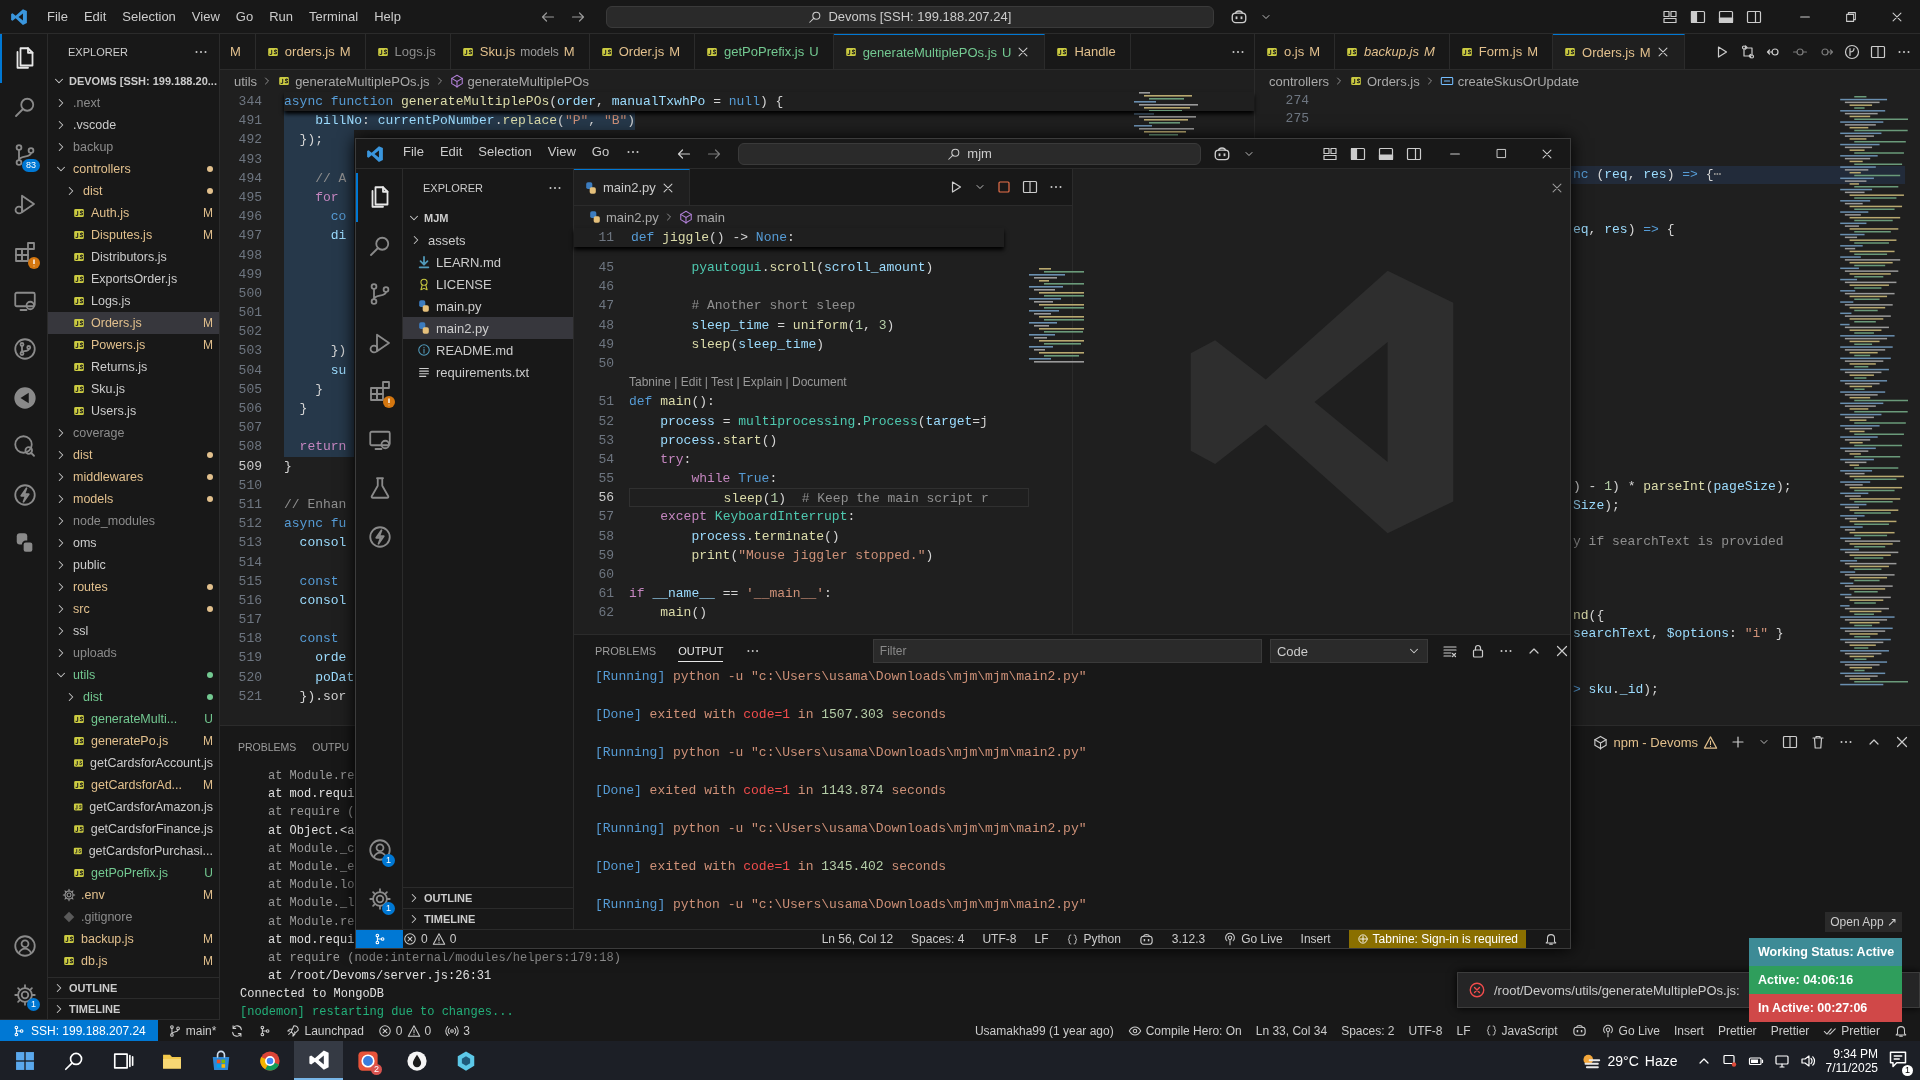 Image resolution: width=1920 pixels, height=1080 pixels. What do you see at coordinates (133, 323) in the screenshot?
I see `tree-item: Orders.js M` at bounding box center [133, 323].